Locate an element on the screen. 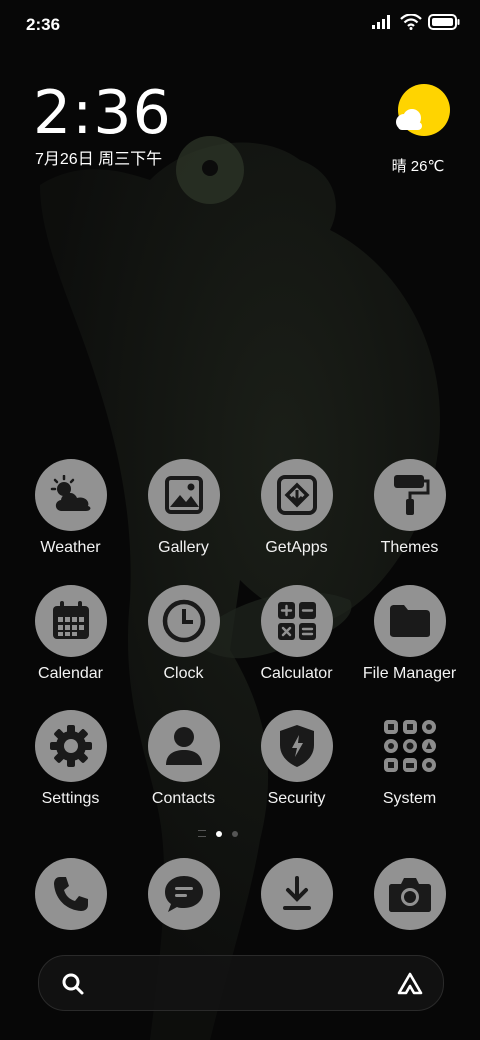  dock-messages is located at coordinates (183, 894).